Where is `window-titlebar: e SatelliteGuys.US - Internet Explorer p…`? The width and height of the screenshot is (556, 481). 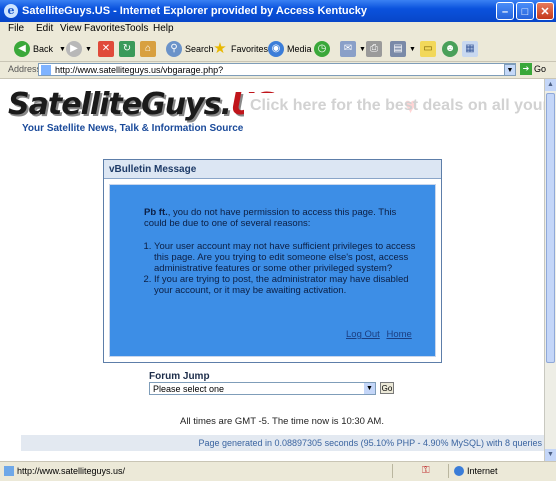 window-titlebar: e SatelliteGuys.US - Internet Explorer p… is located at coordinates (278, 11).